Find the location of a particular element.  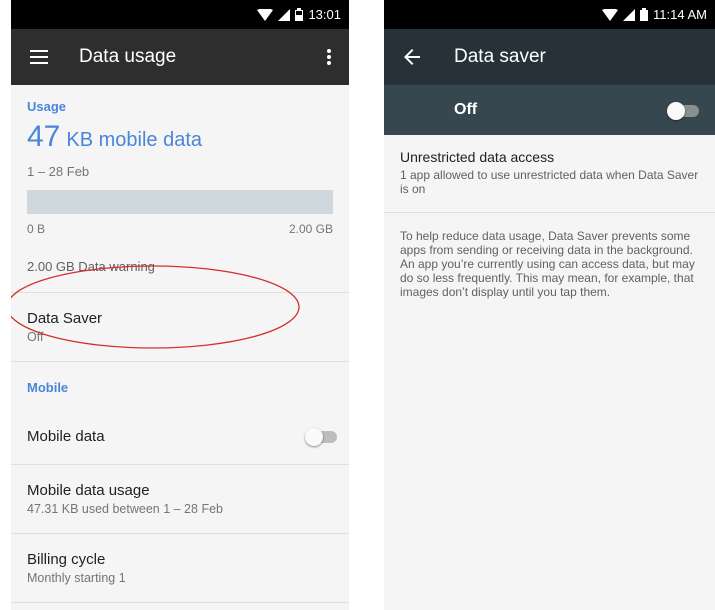

menu-icon is located at coordinates (39, 57).